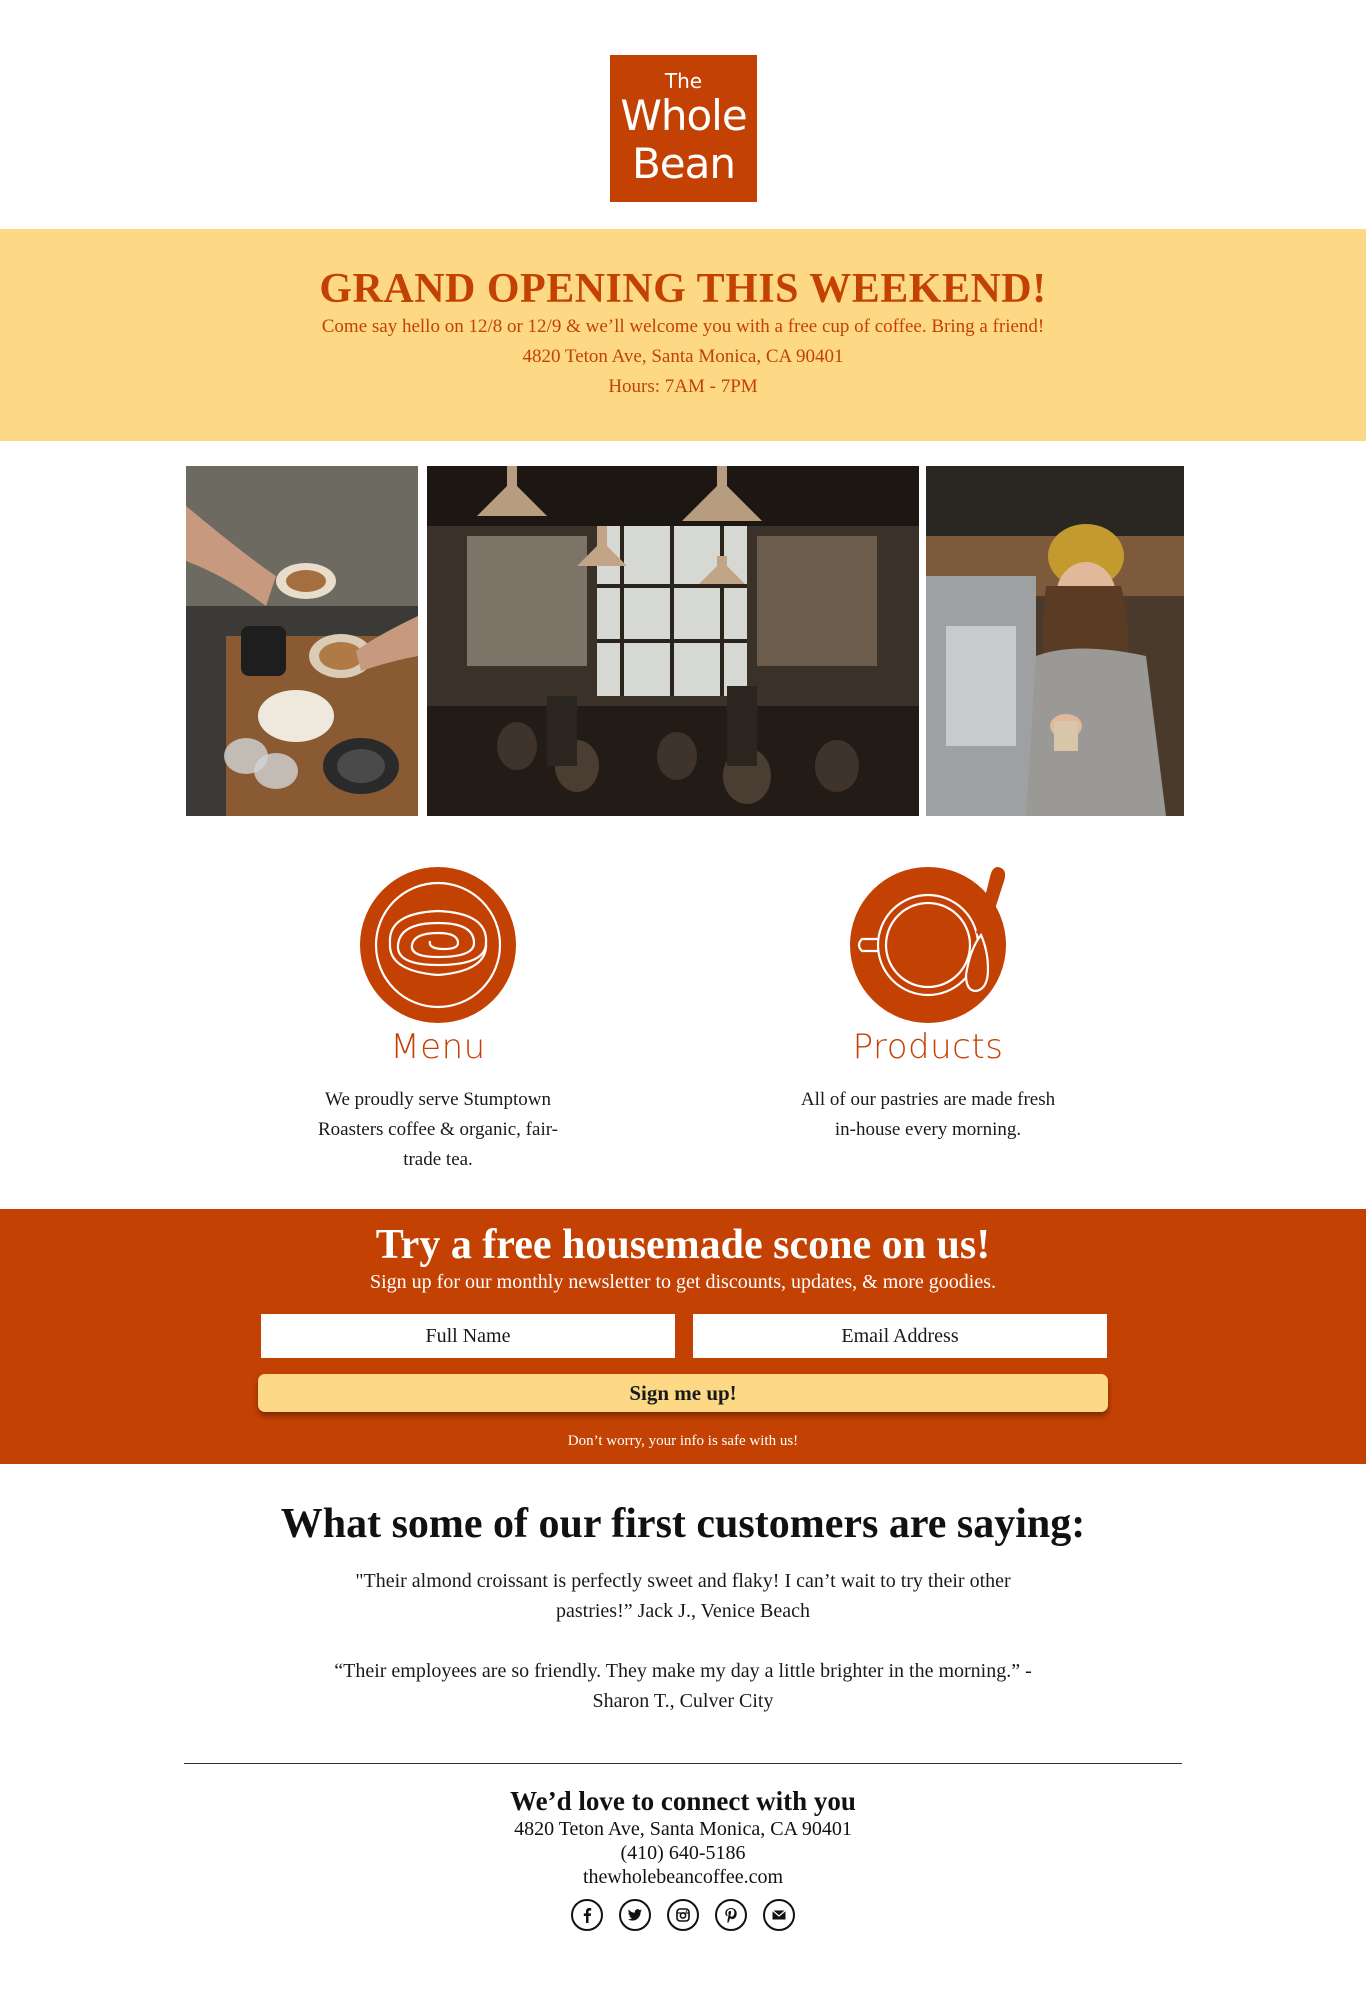 The image size is (1366, 2000). I want to click on full-name-input, so click(468, 1336).